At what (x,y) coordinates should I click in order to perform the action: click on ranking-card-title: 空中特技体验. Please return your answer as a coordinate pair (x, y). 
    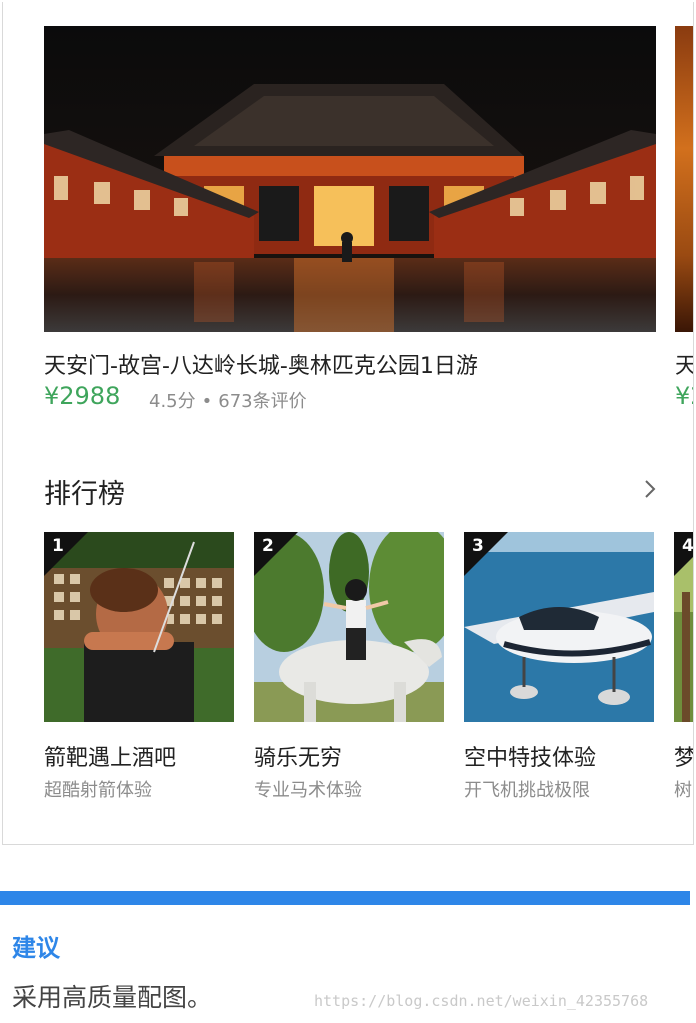
    Looking at the image, I should click on (530, 756).